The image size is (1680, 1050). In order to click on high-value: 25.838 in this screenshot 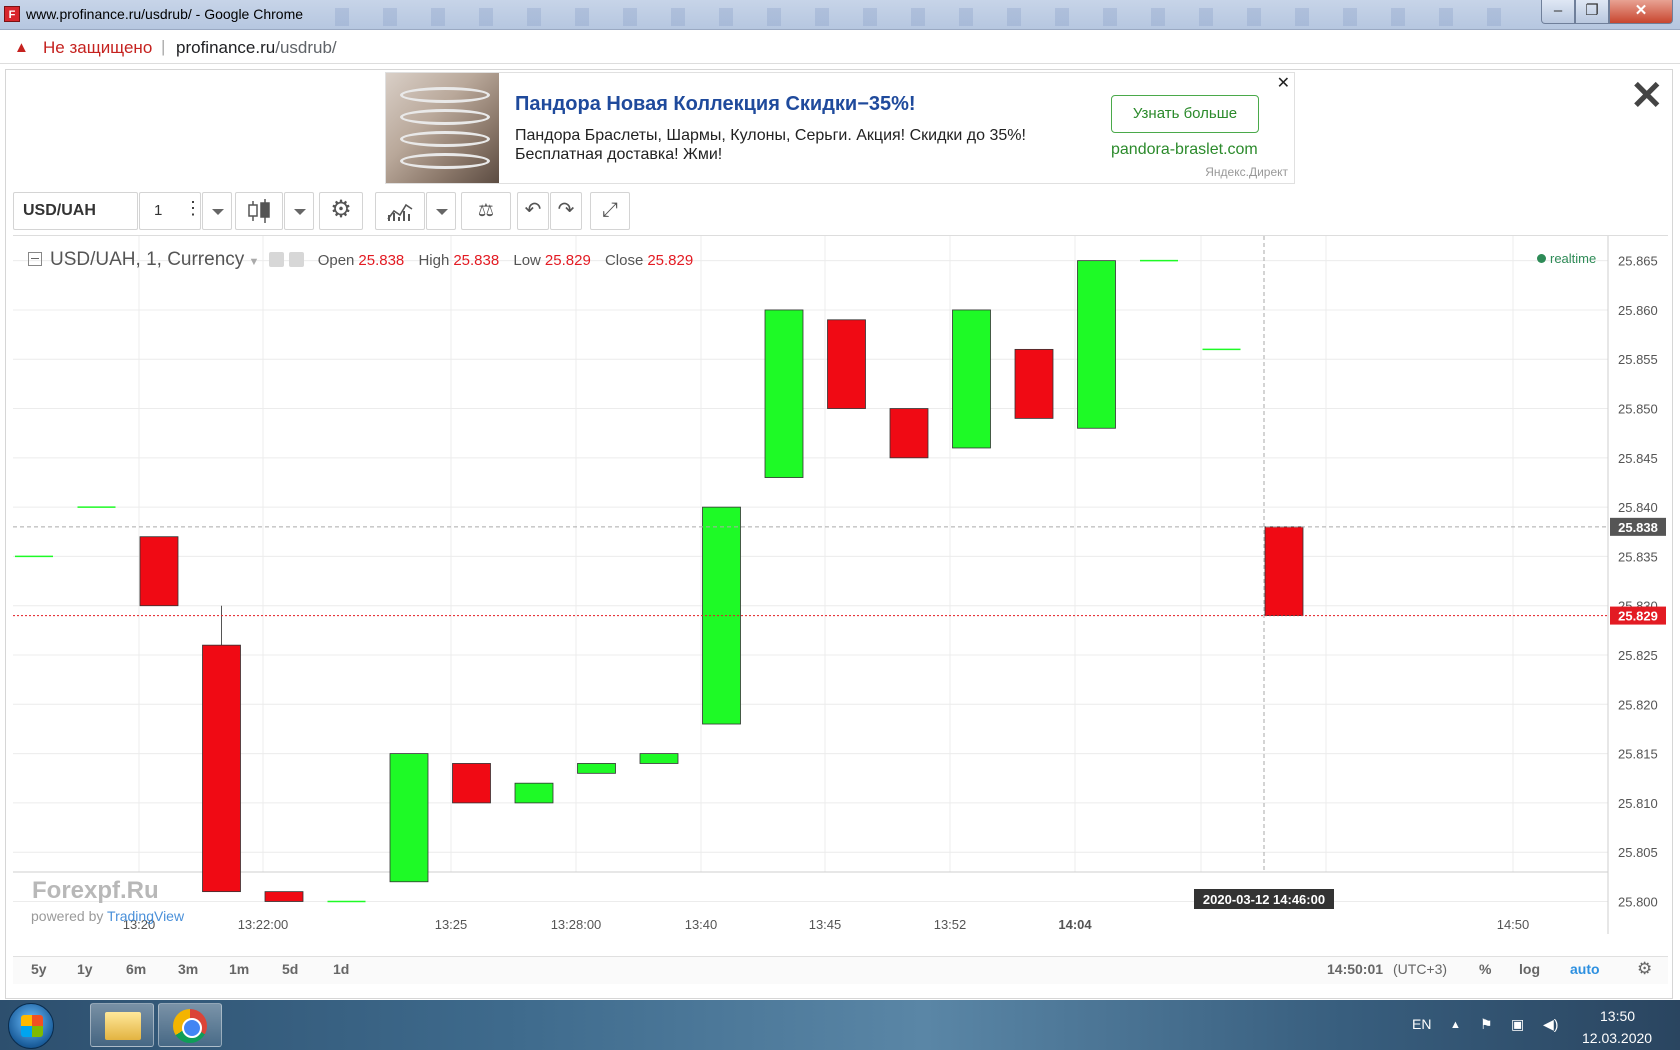, I will do `click(476, 260)`.